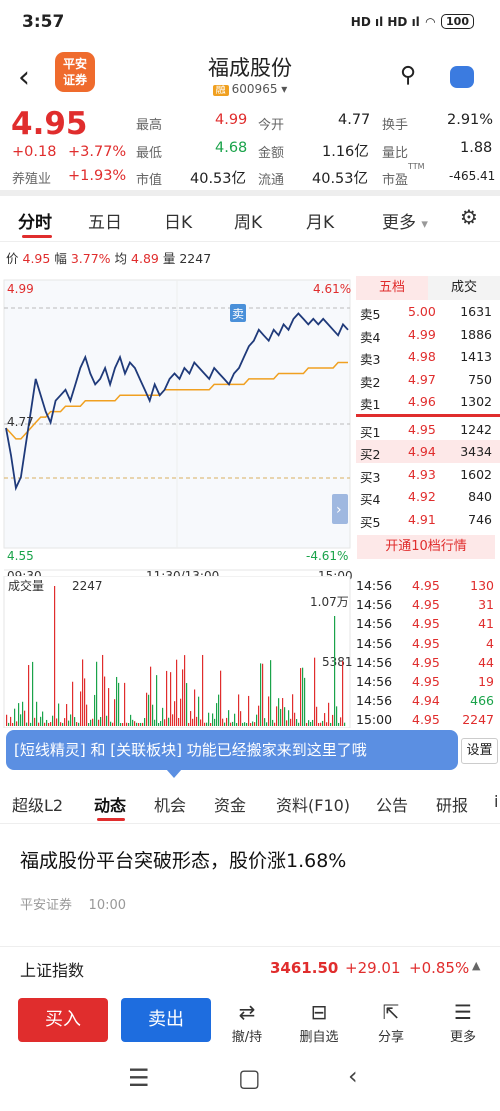 This screenshot has width=500, height=1111. I want to click on current-price: 4.95, so click(49, 124).